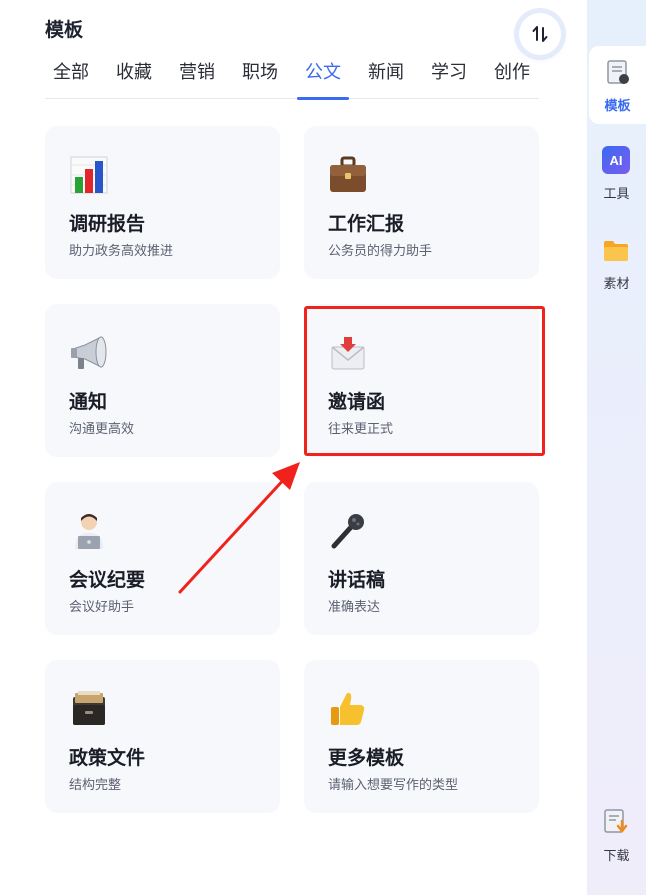  Describe the element at coordinates (107, 758) in the screenshot. I see `card-title: 政策文件` at that location.